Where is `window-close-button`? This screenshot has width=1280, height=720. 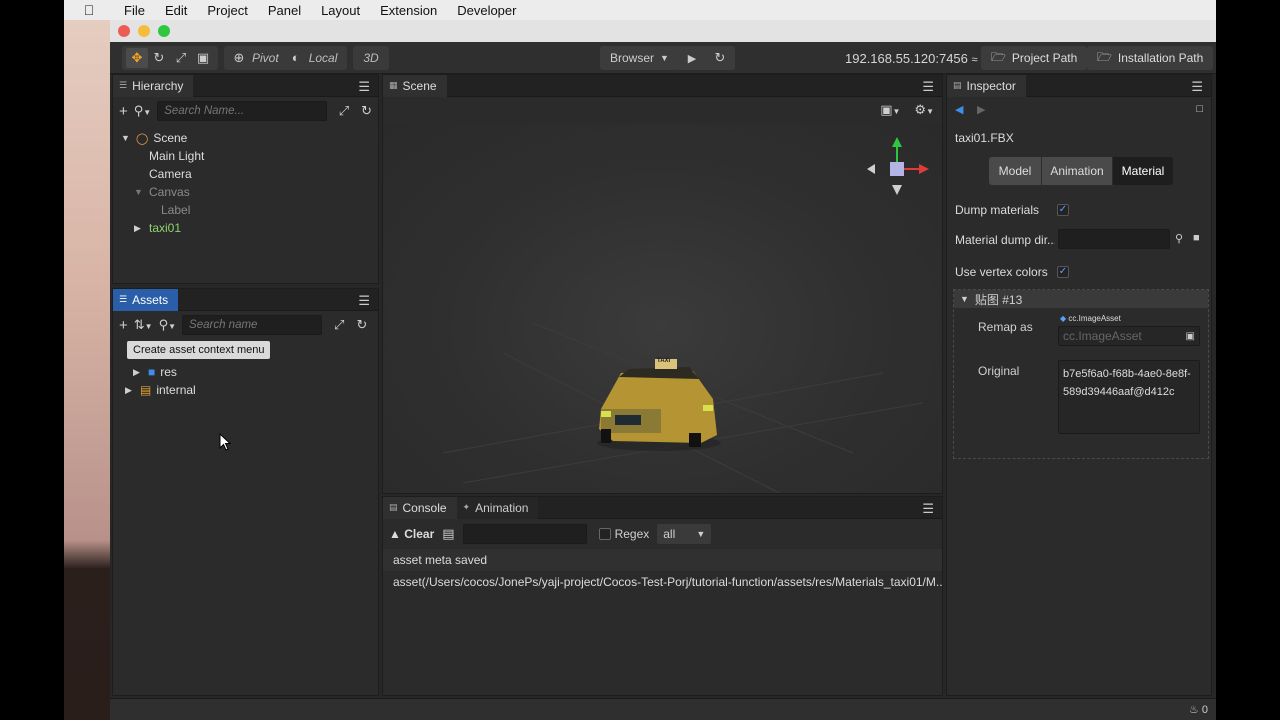
window-close-button is located at coordinates (124, 31).